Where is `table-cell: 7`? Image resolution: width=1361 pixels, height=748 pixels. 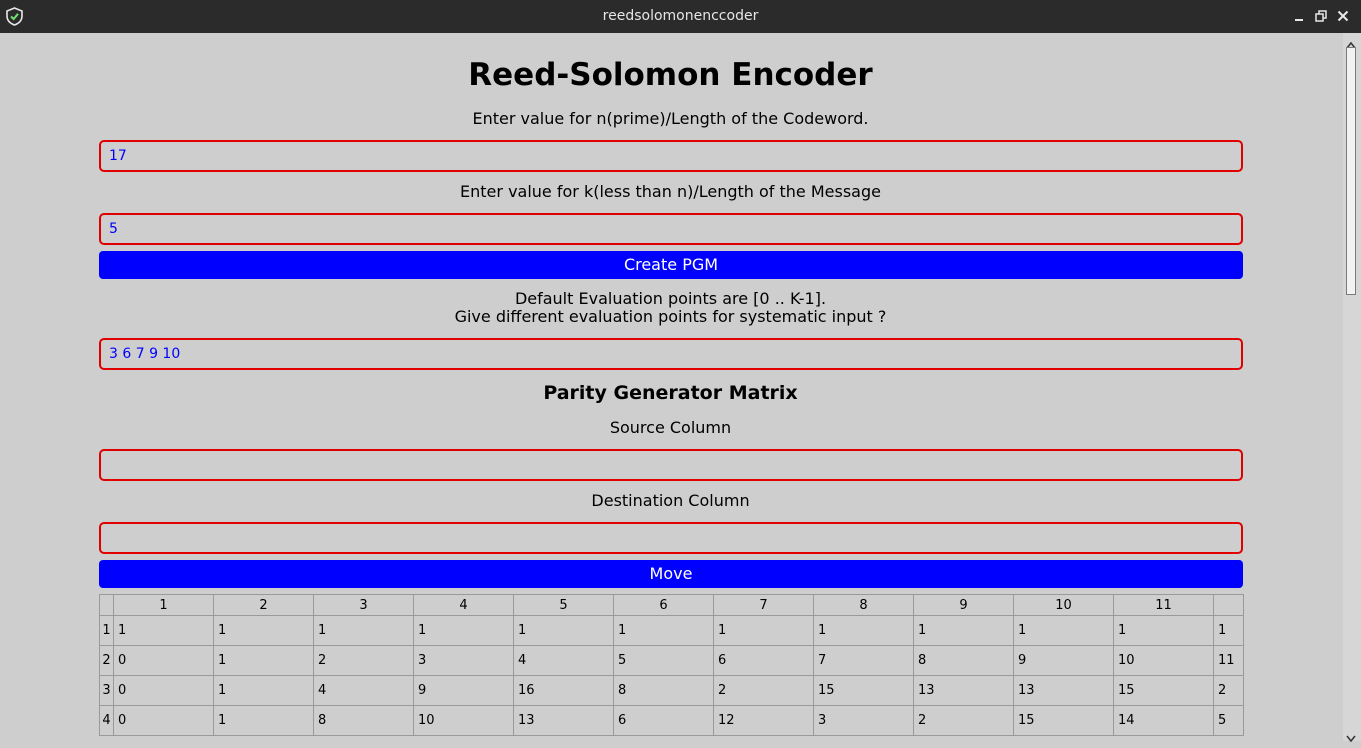
table-cell: 7 is located at coordinates (863, 660).